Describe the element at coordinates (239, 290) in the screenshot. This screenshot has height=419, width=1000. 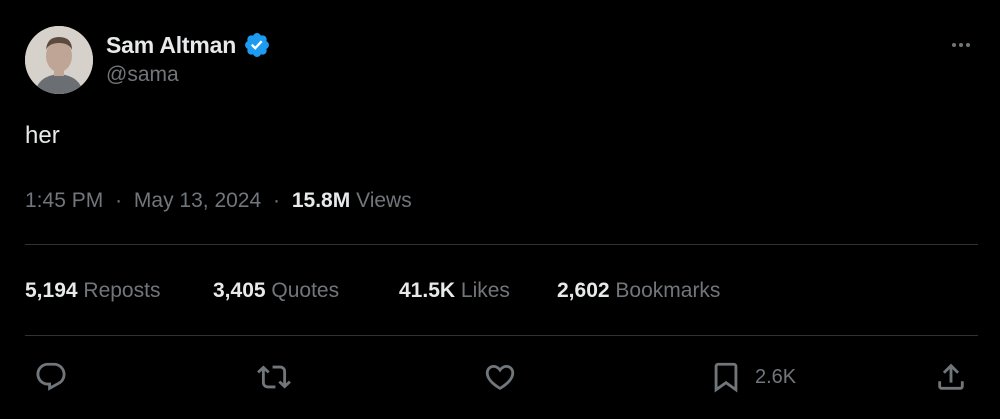
I see `quotes-count: 3,405` at that location.